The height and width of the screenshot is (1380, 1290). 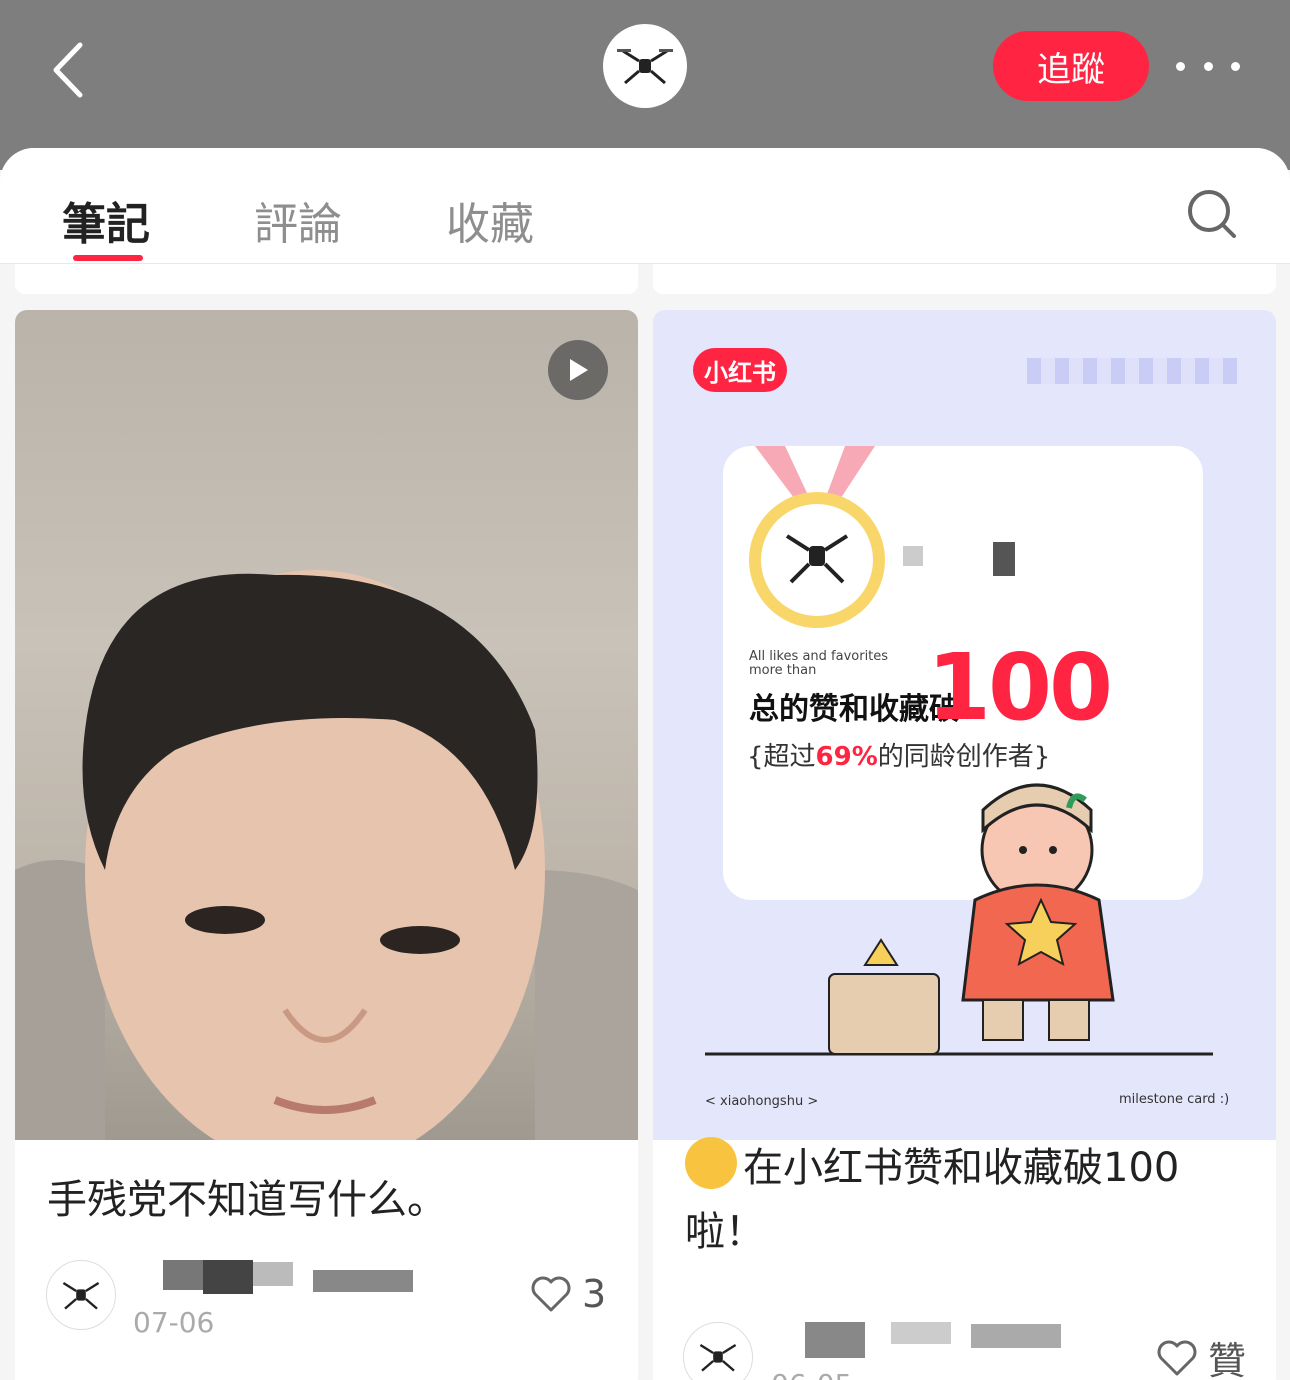 I want to click on tab-notes: 筆記, so click(x=106, y=220).